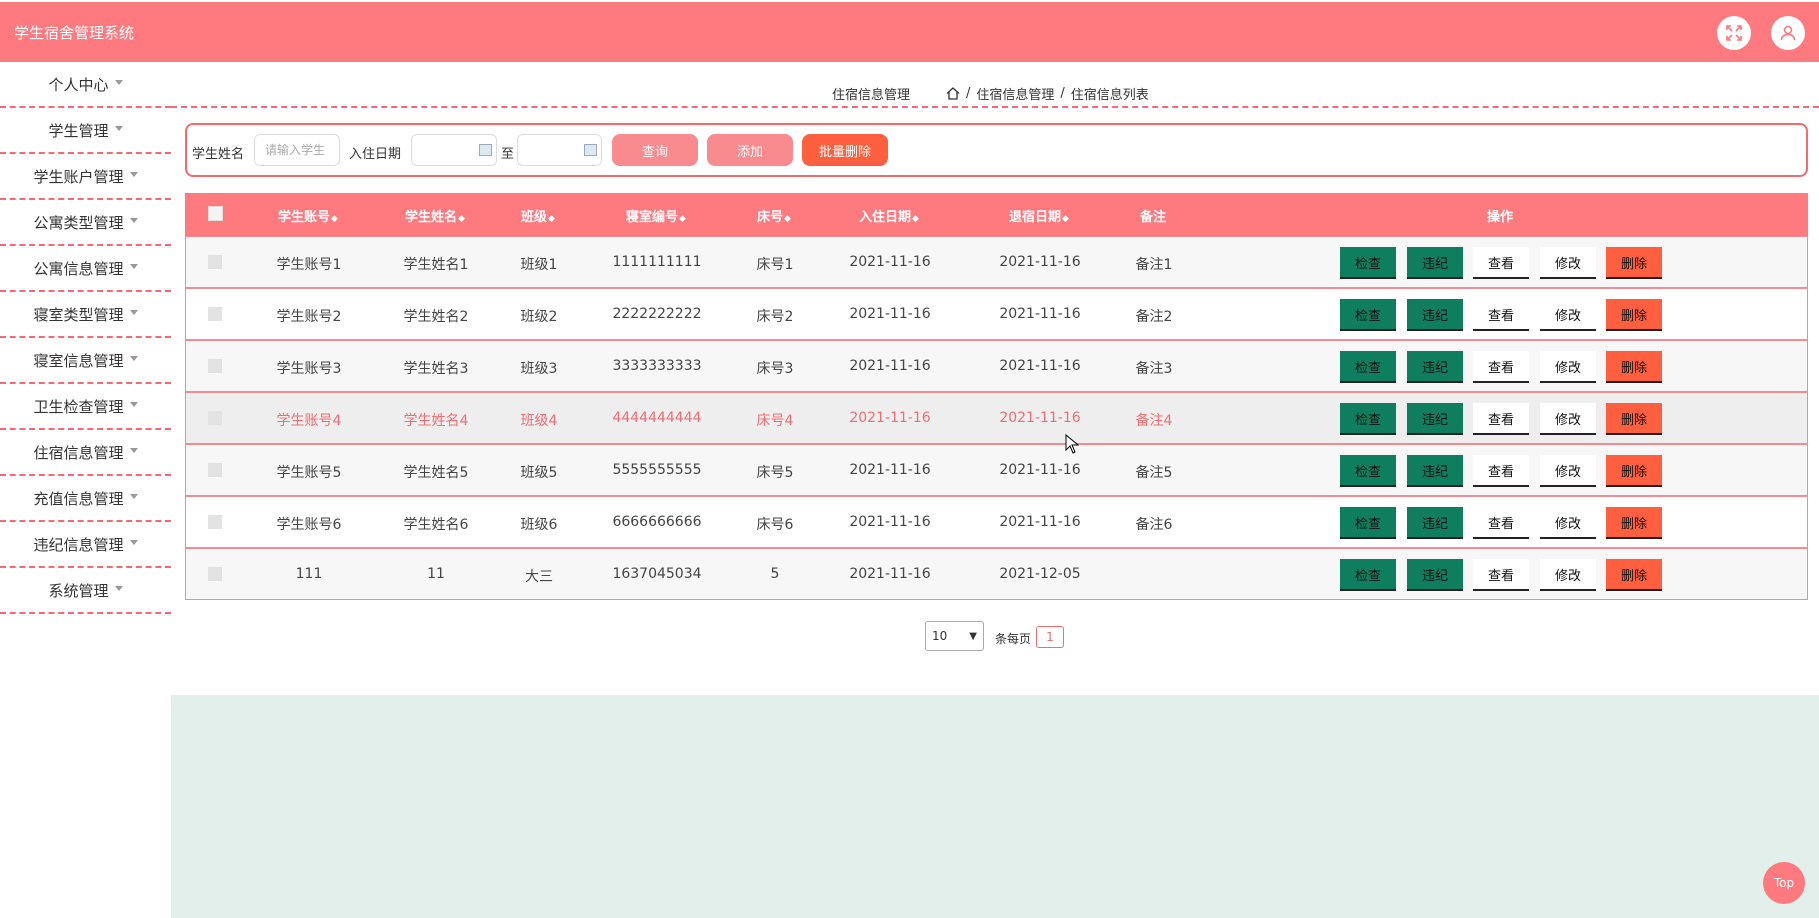 The image size is (1819, 918). Describe the element at coordinates (1154, 525) in the screenshot. I see `cell-note: 备注6` at that location.